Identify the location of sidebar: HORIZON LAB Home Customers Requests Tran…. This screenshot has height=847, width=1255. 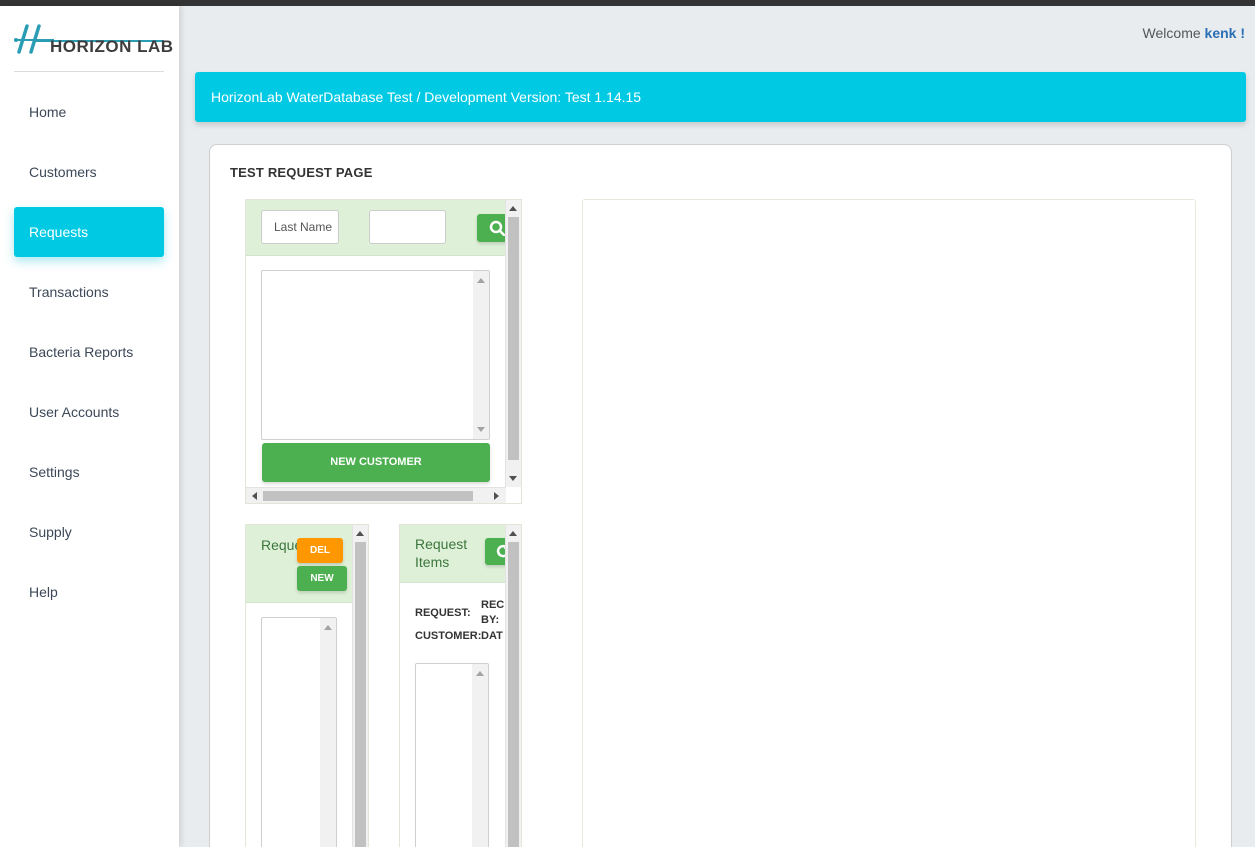
(89, 426).